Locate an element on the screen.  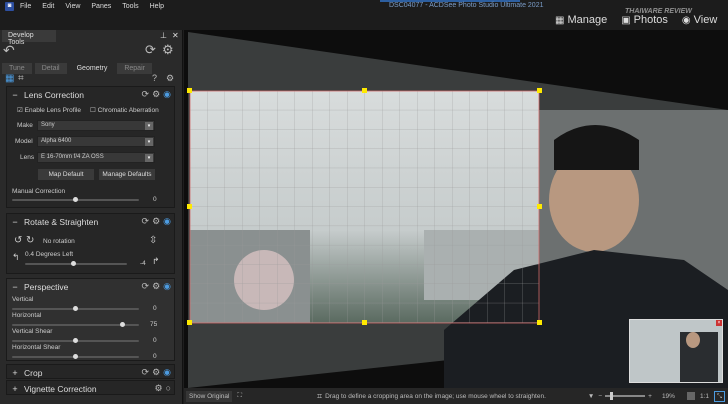
chevron-down-icon: ▾ is located at coordinates (149, 158).